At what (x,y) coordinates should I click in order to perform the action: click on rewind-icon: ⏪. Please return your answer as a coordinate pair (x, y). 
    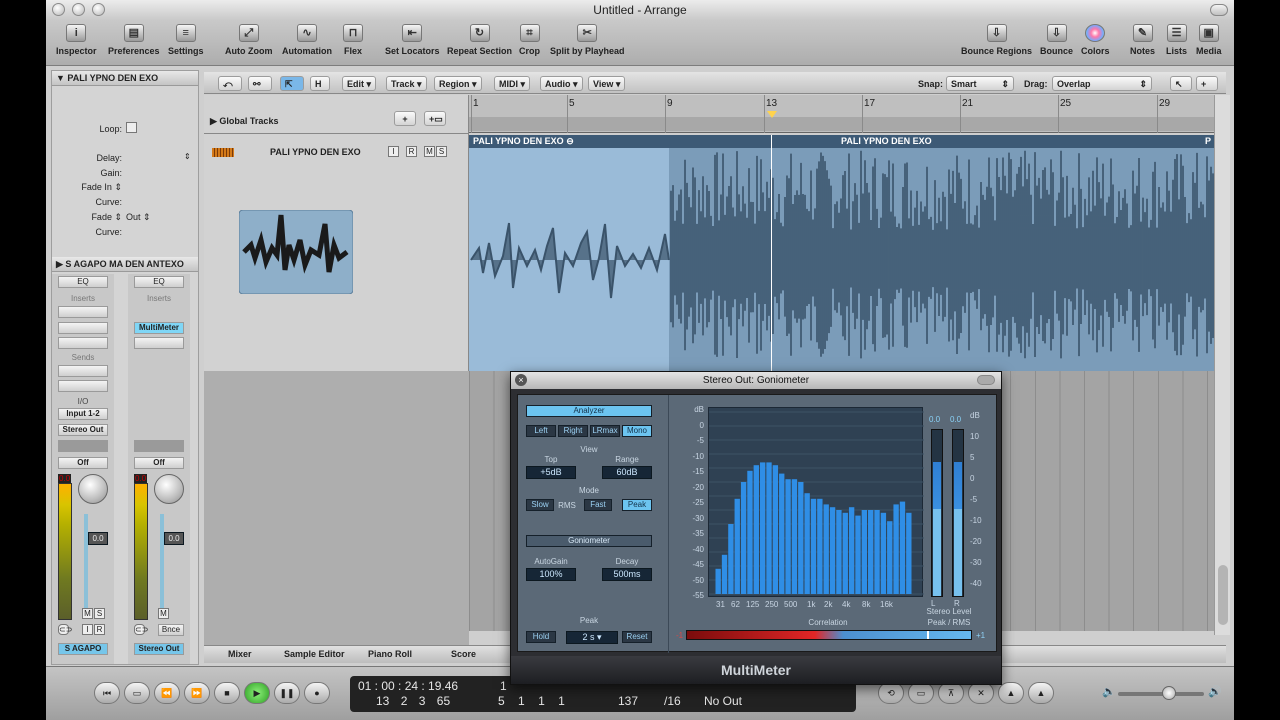
    Looking at the image, I should click on (167, 693).